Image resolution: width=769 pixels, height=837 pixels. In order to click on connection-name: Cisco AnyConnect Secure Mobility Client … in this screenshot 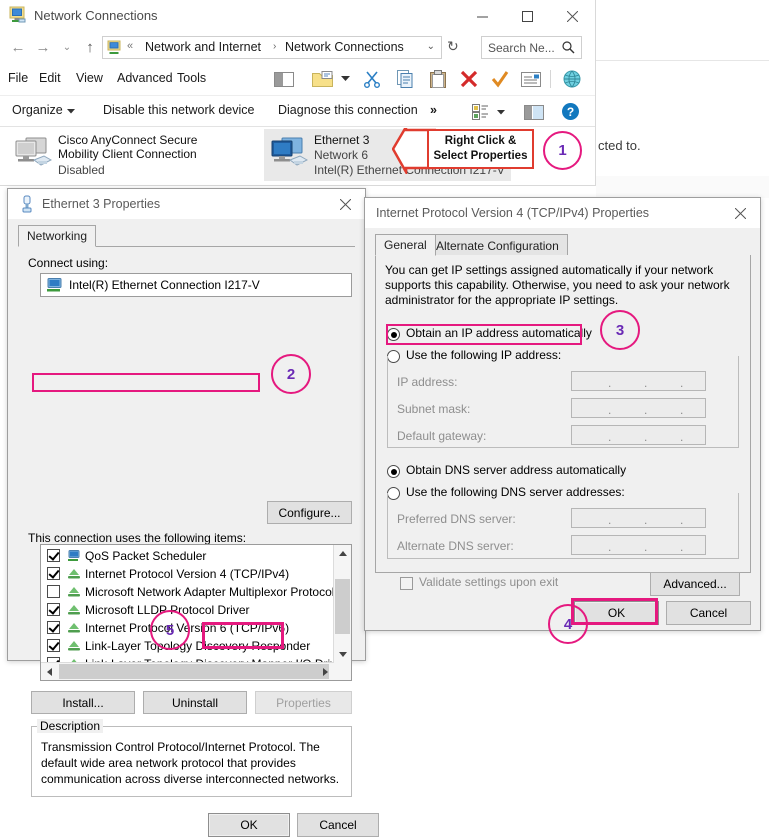, I will do `click(128, 147)`.